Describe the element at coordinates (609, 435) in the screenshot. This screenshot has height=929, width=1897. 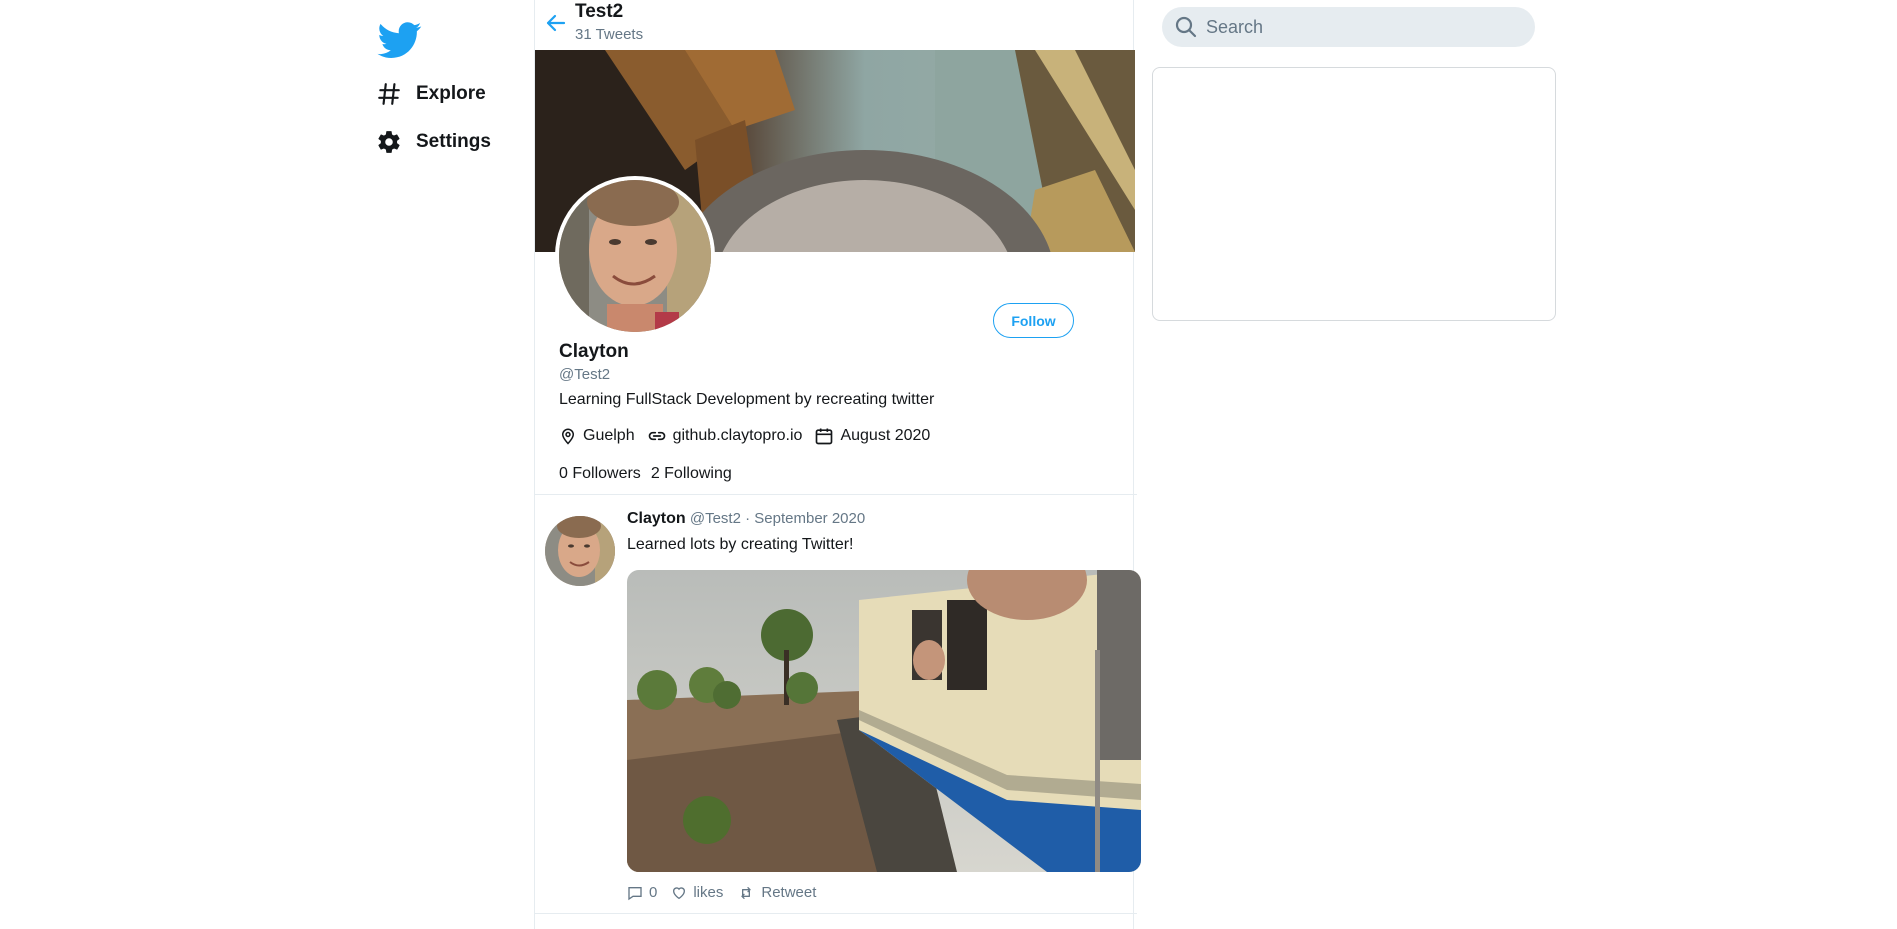
I see `location-text: Guelph` at that location.